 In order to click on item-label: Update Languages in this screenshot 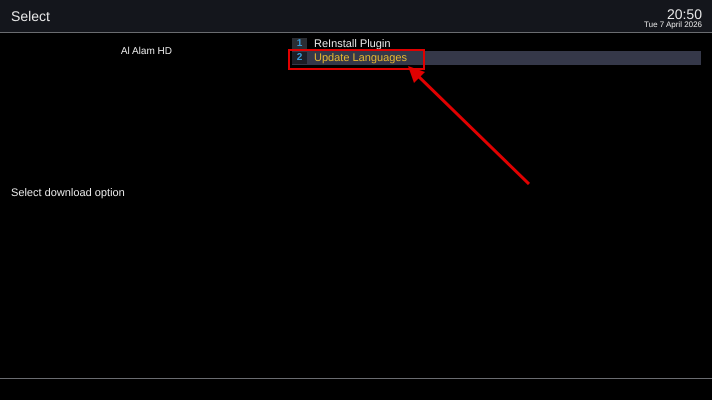, I will do `click(360, 58)`.